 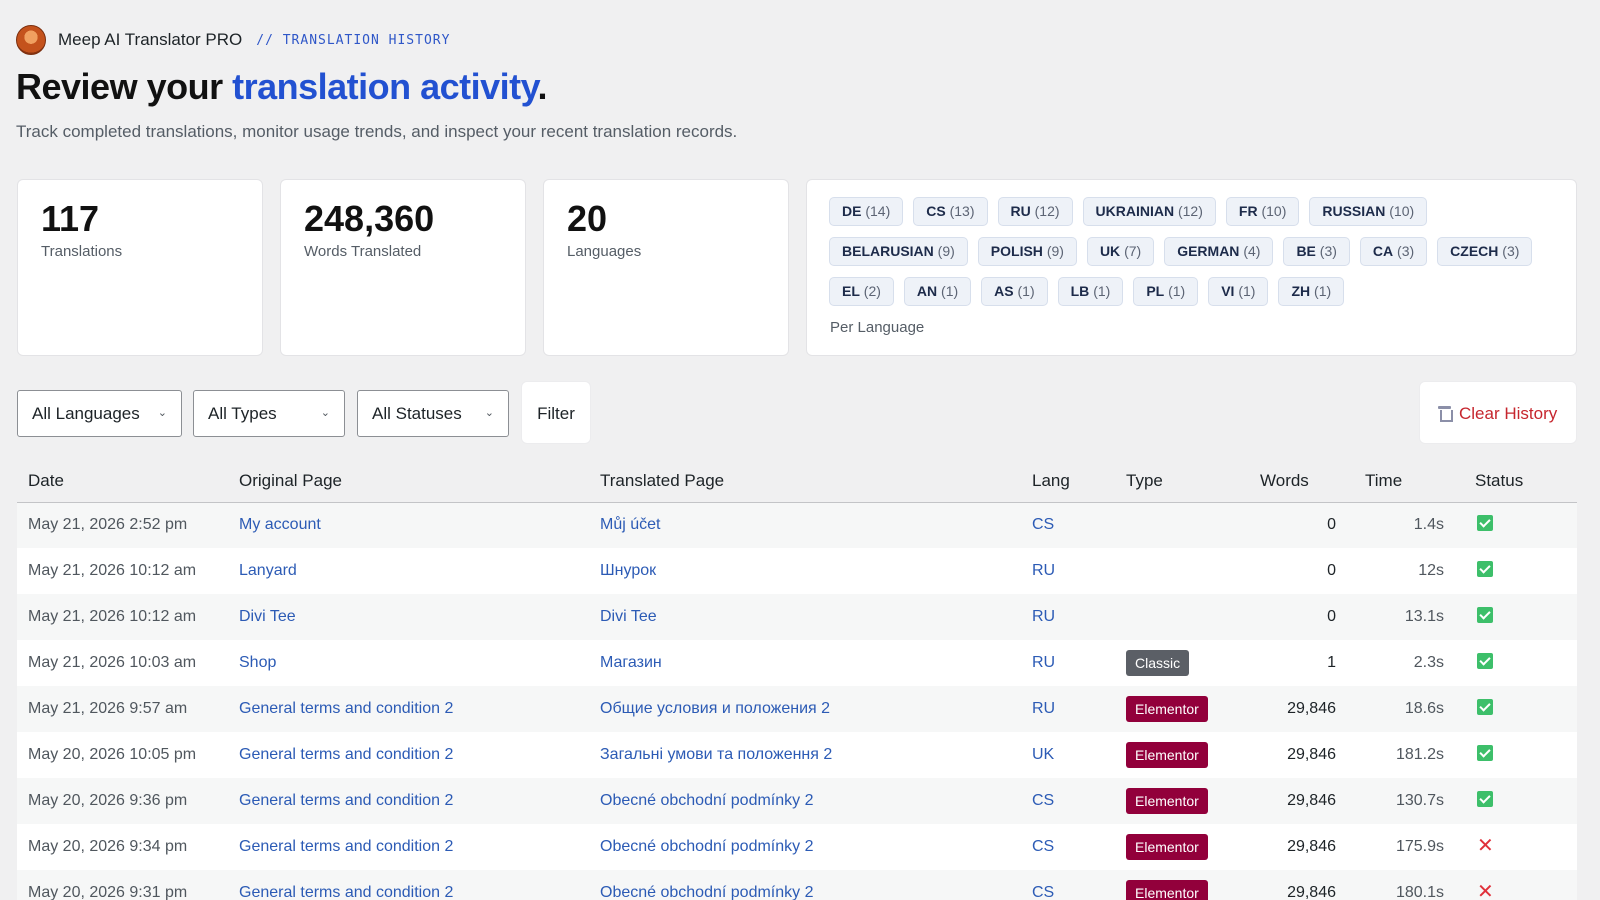 What do you see at coordinates (1485, 845) in the screenshot?
I see `x-icon: ✕` at bounding box center [1485, 845].